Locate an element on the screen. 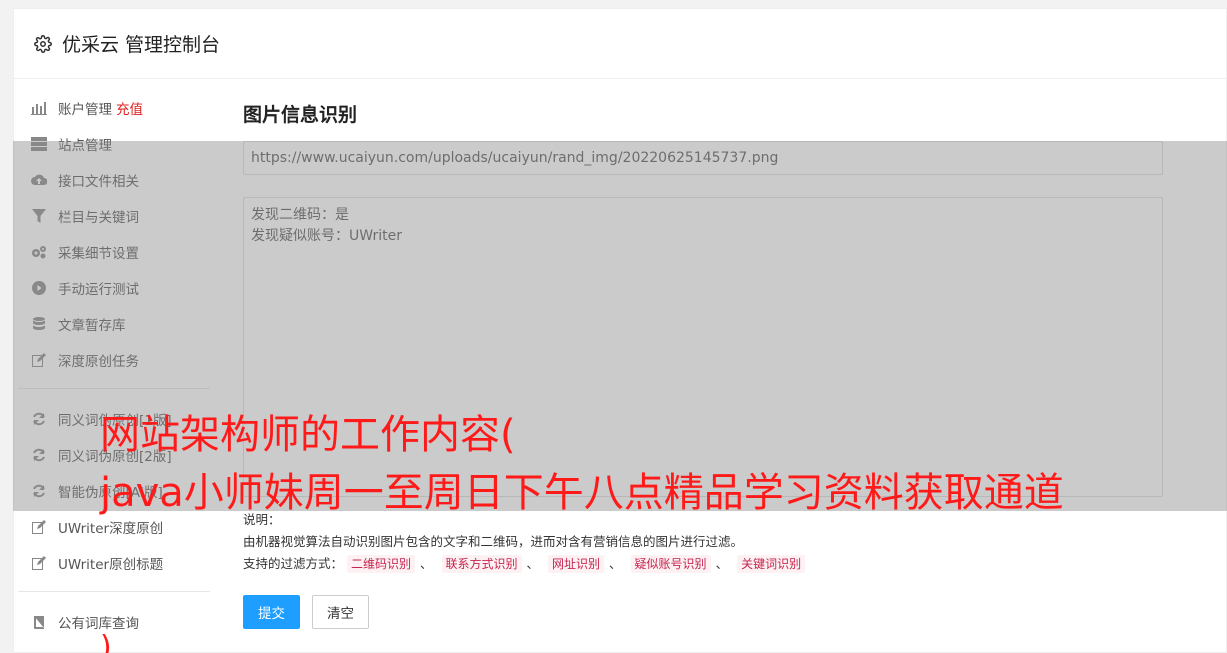 This screenshot has width=1227, height=653. bar-chart-icon is located at coordinates (39, 108).